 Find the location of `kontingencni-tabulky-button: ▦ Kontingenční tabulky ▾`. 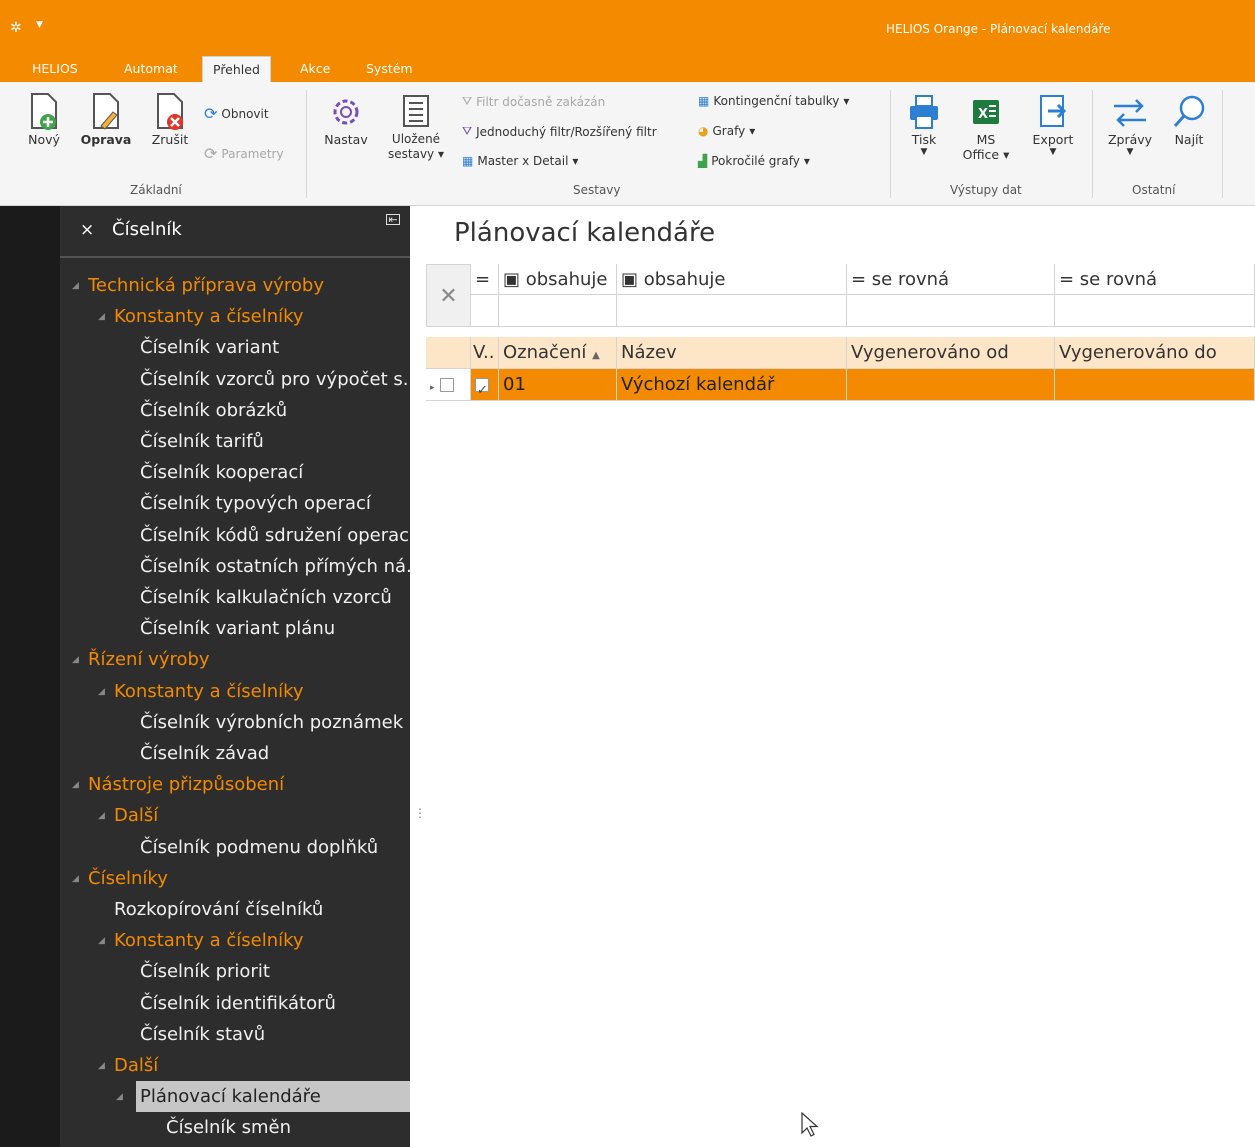

kontingencni-tabulky-button: ▦ Kontingenční tabulky ▾ is located at coordinates (773, 101).